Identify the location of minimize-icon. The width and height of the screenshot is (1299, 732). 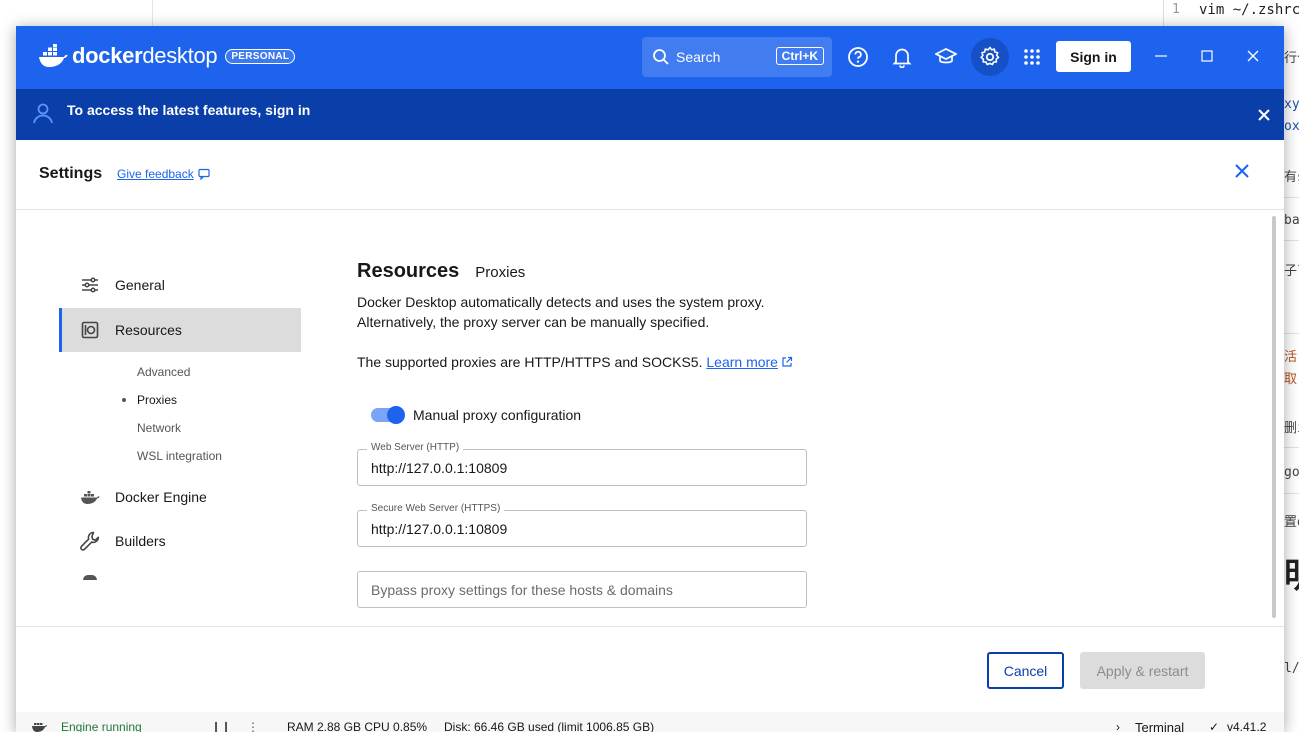
(1161, 56).